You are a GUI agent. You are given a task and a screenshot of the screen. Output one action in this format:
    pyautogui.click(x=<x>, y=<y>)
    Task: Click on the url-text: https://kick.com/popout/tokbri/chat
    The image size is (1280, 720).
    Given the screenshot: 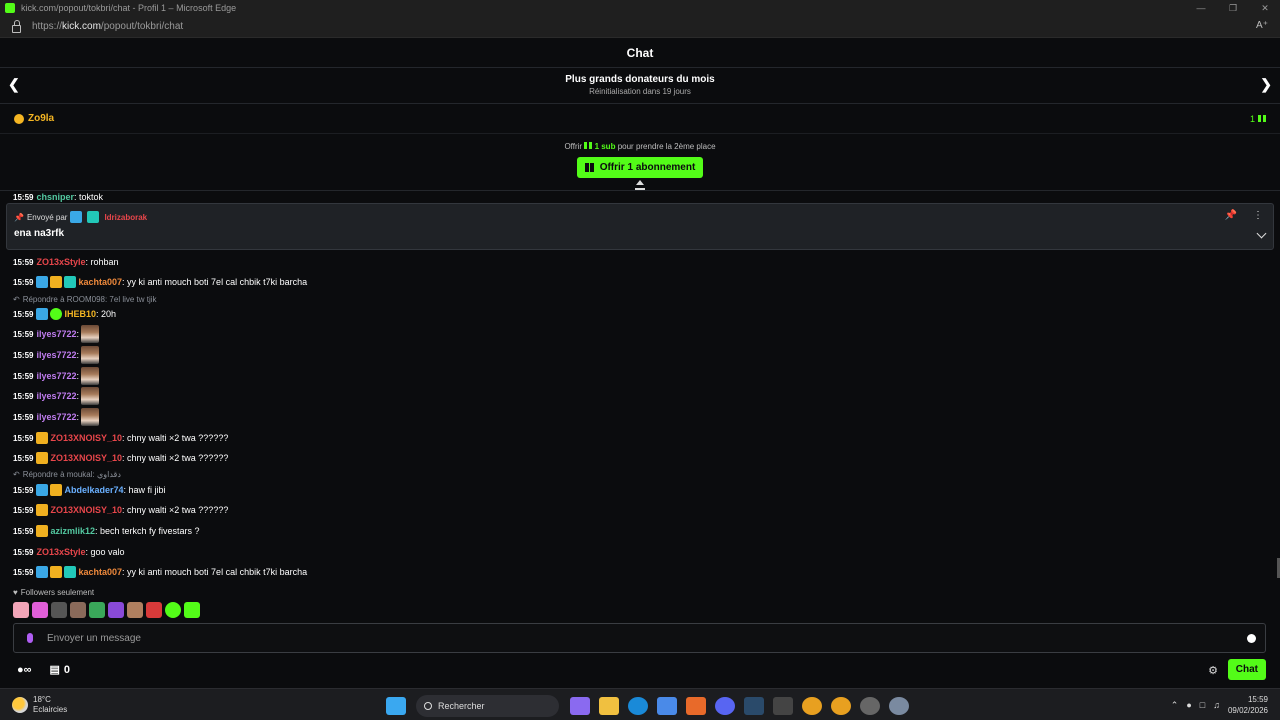 What is the action you would take?
    pyautogui.click(x=107, y=26)
    